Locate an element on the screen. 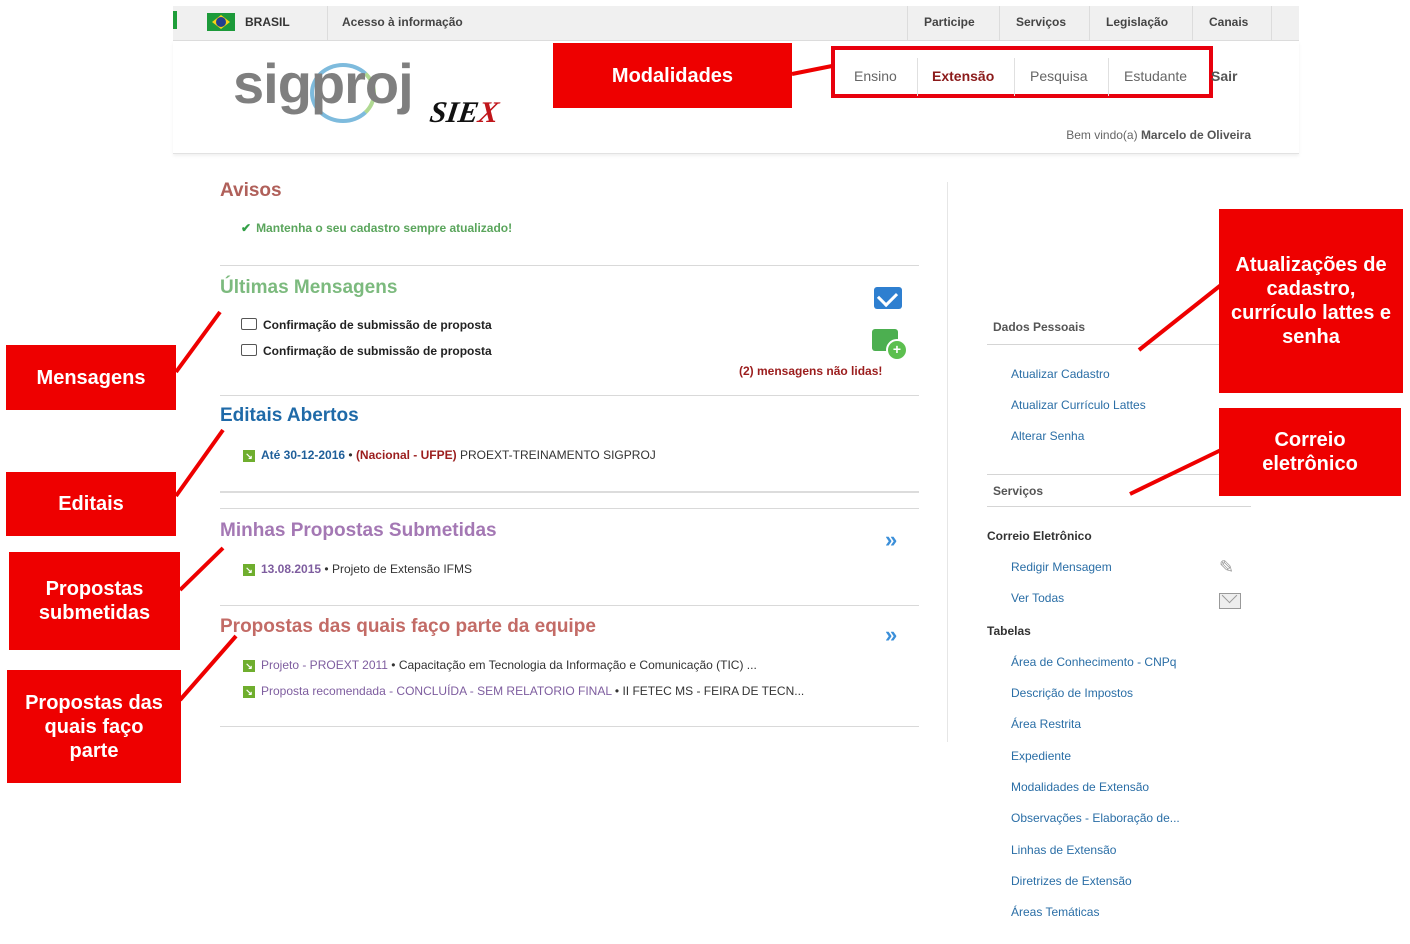 Image resolution: width=1410 pixels, height=944 pixels. unread-messages-link: (2) mensagens não lidas! is located at coordinates (810, 371).